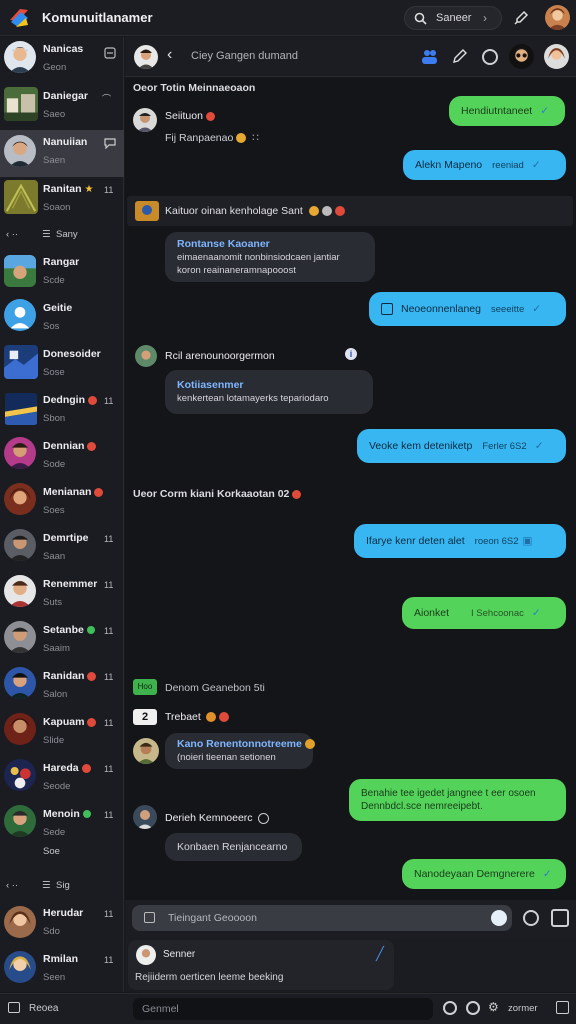 The height and width of the screenshot is (1024, 576). Describe the element at coordinates (149, 917) in the screenshot. I see `attach-icon` at that location.